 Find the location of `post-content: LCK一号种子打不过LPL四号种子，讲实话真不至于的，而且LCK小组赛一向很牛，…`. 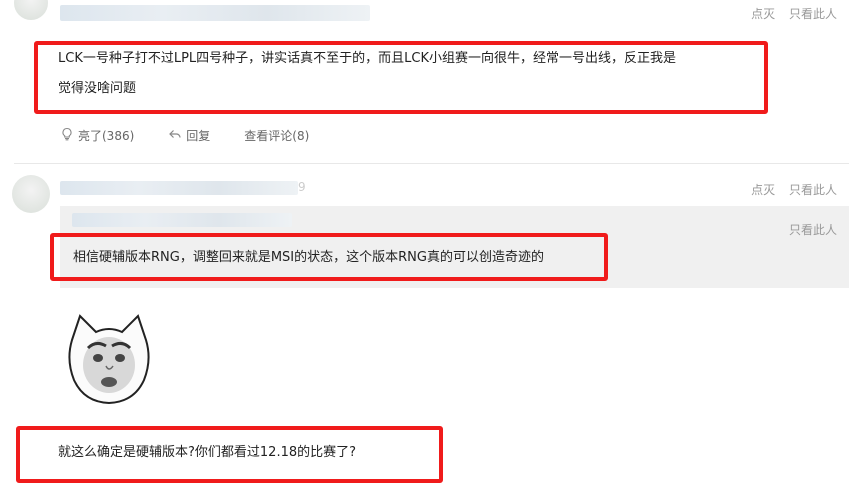

post-content: LCK一号种子打不过LPL四号种子，讲实话真不至于的，而且LCK小组赛一向很牛，… is located at coordinates (408, 73).